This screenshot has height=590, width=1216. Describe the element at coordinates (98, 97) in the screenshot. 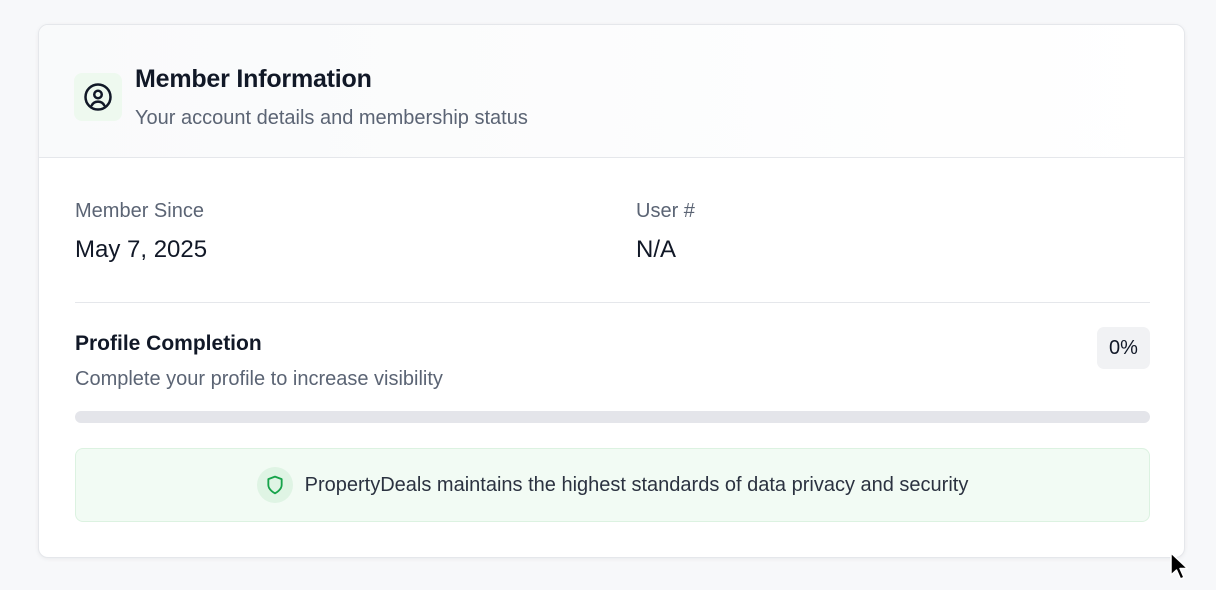

I see `user-circle-icon` at that location.